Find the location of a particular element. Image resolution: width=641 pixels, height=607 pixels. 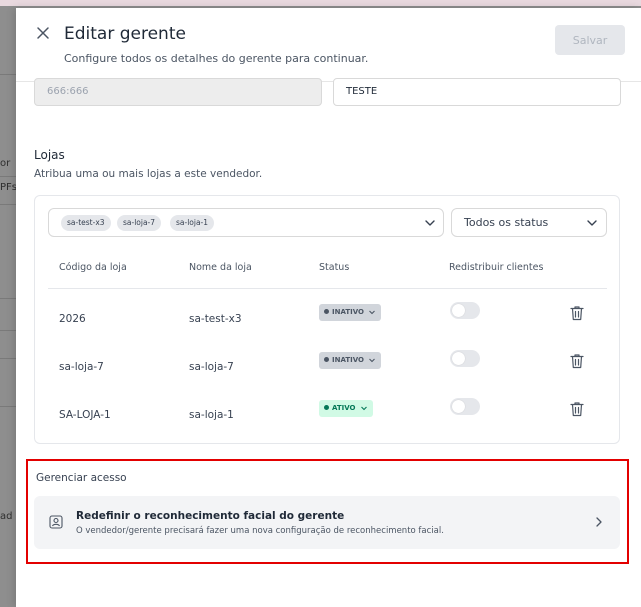

store-tag: sa-test-x3 is located at coordinates (86, 223).